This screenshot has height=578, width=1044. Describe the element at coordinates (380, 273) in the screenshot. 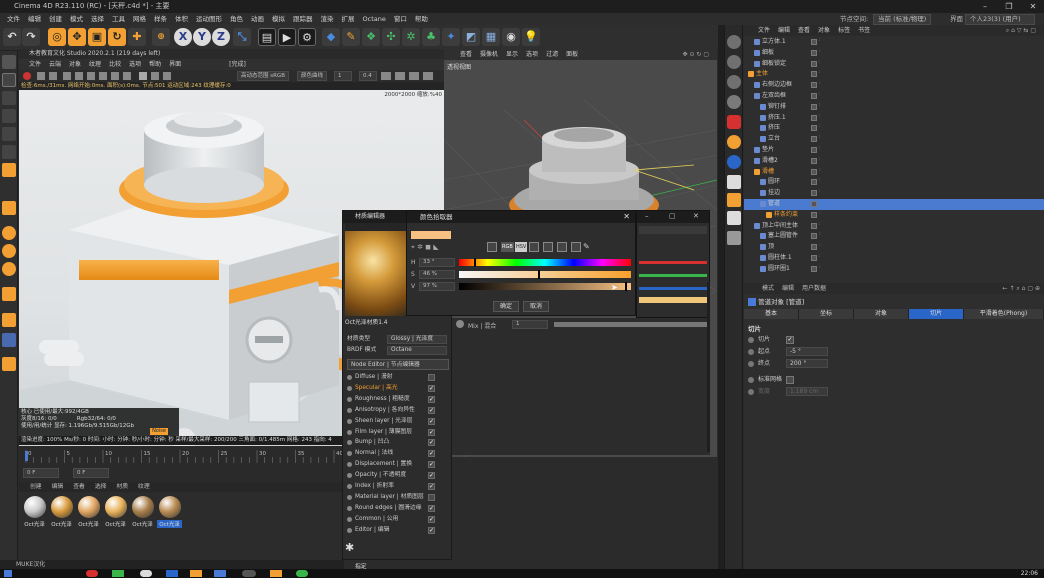

I see `material-preview` at that location.